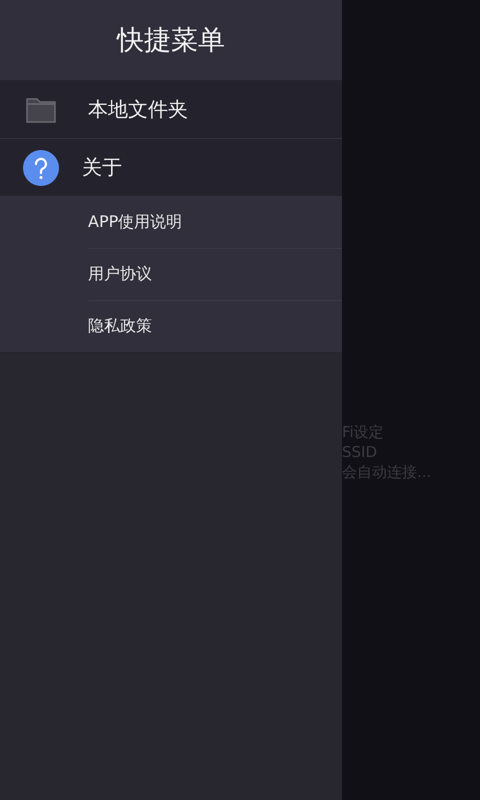 Image resolution: width=480 pixels, height=800 pixels. What do you see at coordinates (215, 275) in the screenshot?
I see `submenu-item: 用户协议` at bounding box center [215, 275].